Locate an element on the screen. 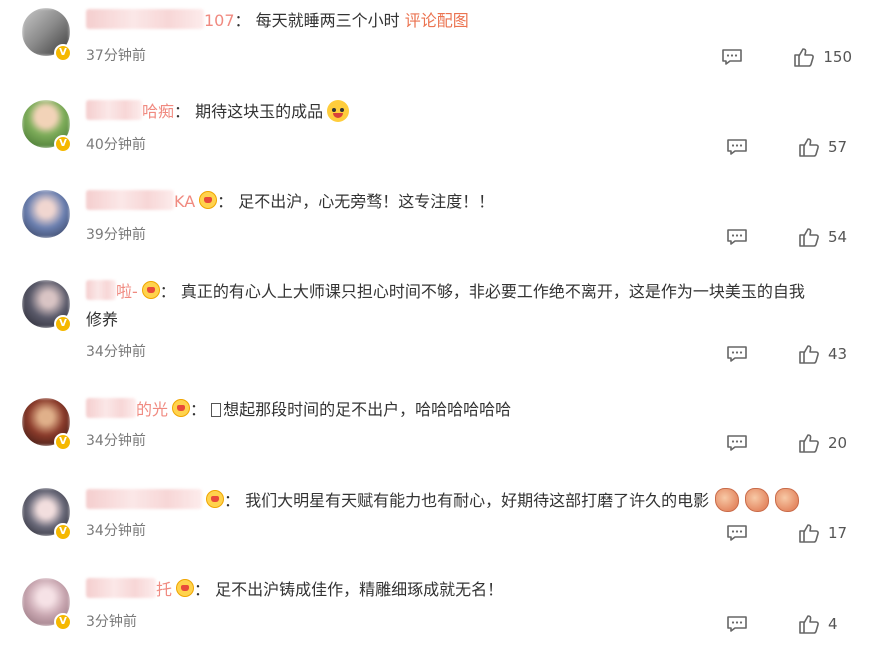 The image size is (882, 655). comment-text: 我们大明星有天赋有能力也有耐心，好期待这部打磨了许久的电影 is located at coordinates (477, 500).